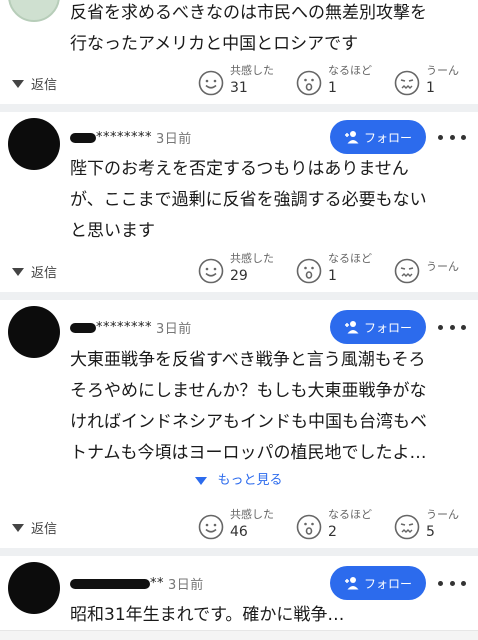  I want to click on reaction-count: 46, so click(239, 532).